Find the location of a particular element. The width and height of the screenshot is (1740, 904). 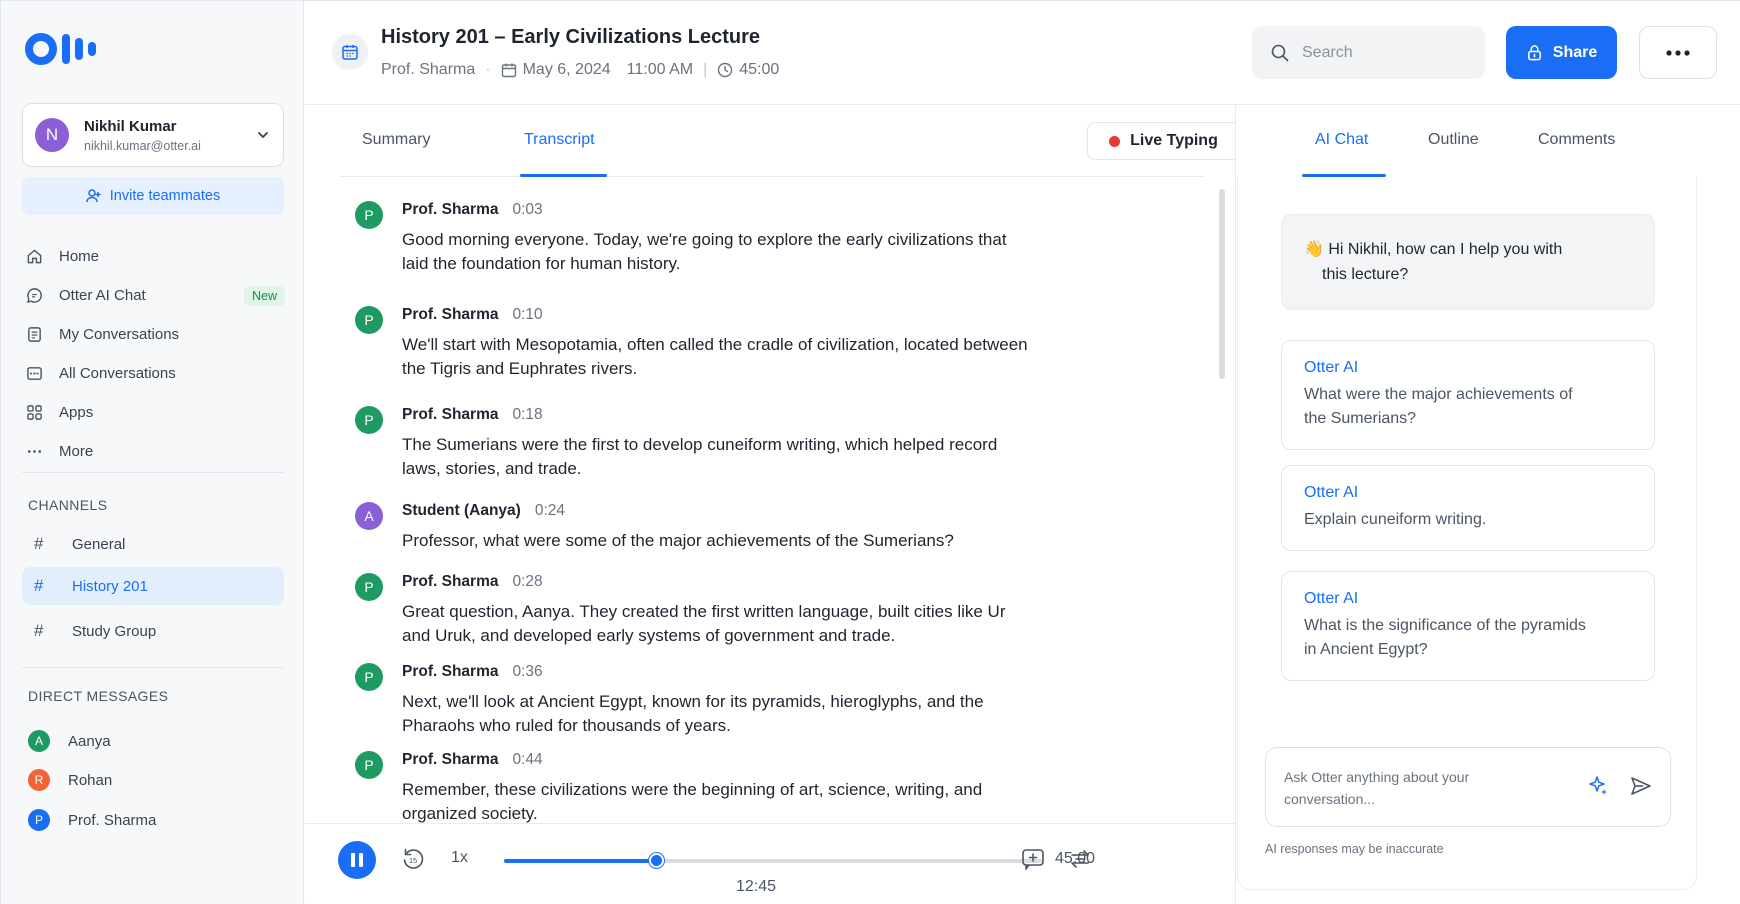

sidebar-item-my-conversations: My Conversations is located at coordinates (155, 334).